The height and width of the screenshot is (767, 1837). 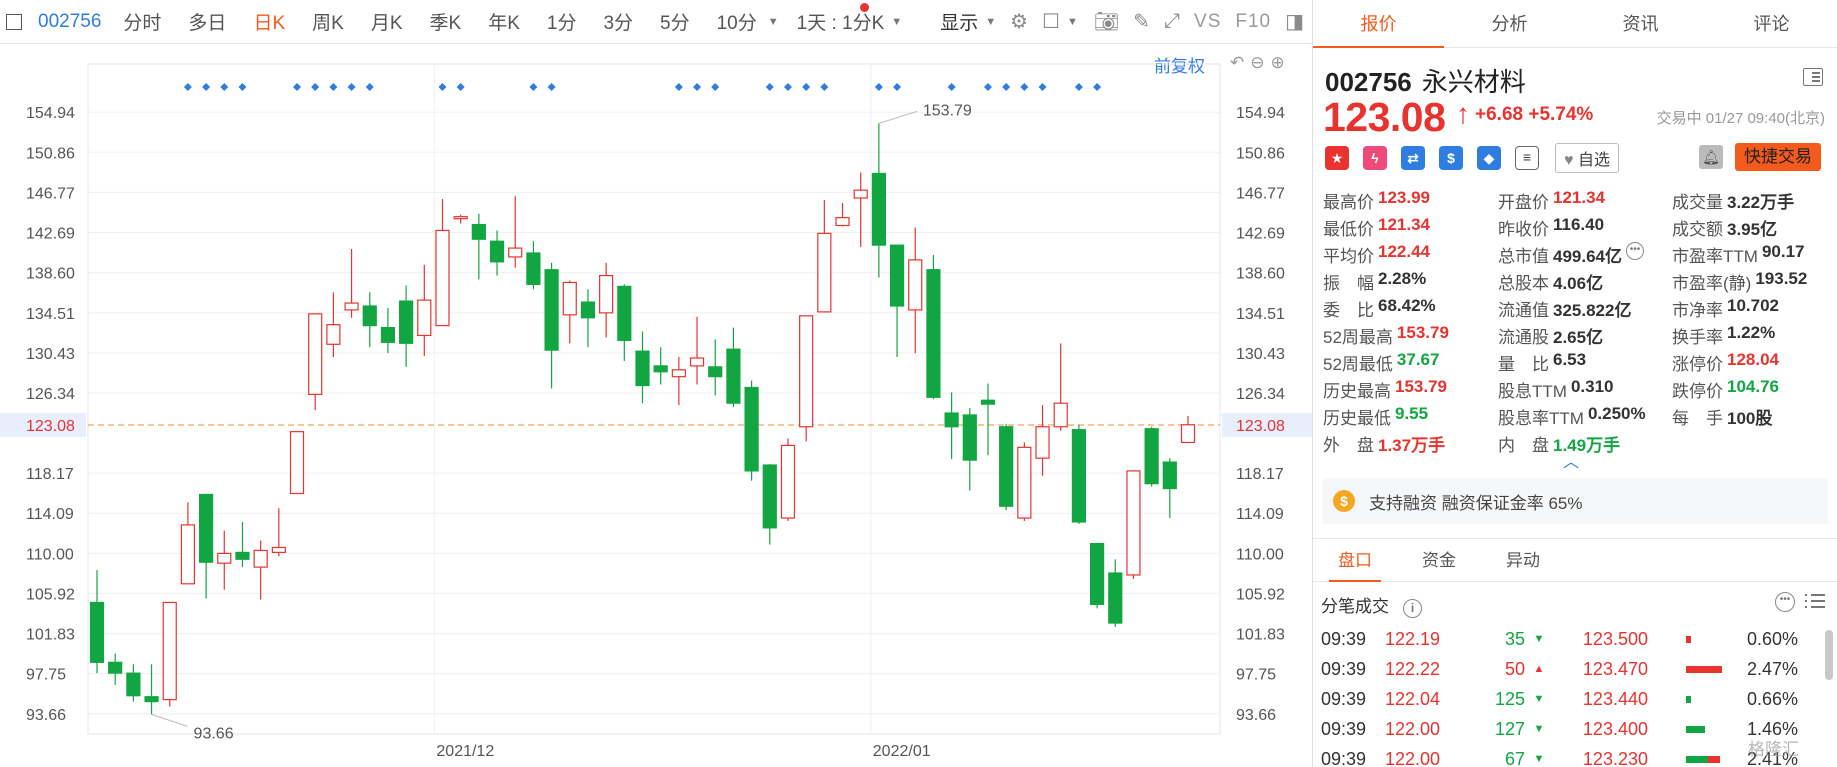 I want to click on tab-order-book: 盘口, so click(x=1355, y=560).